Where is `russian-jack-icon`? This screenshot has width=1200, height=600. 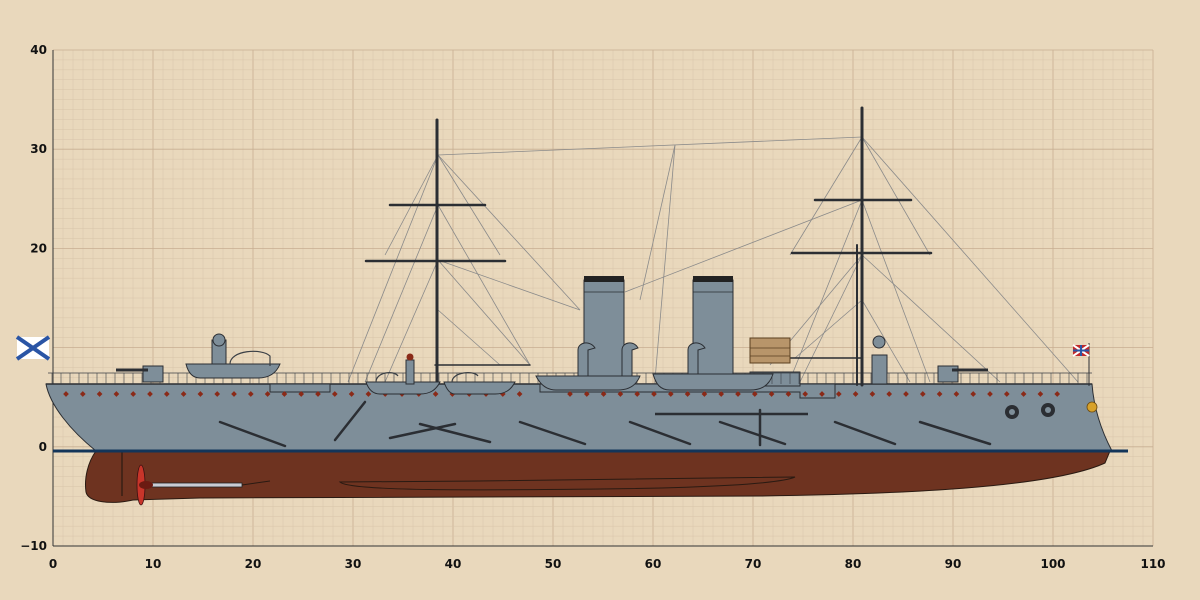 russian-jack-icon is located at coordinates (1081, 350).